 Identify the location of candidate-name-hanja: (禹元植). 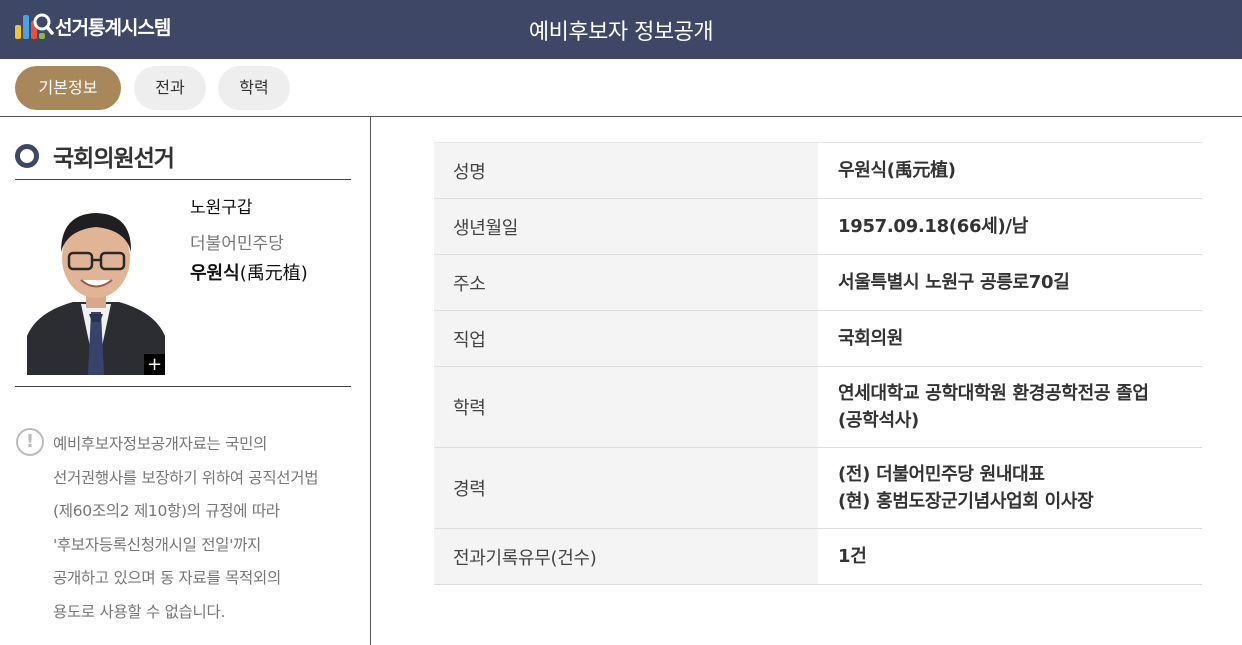
(273, 273).